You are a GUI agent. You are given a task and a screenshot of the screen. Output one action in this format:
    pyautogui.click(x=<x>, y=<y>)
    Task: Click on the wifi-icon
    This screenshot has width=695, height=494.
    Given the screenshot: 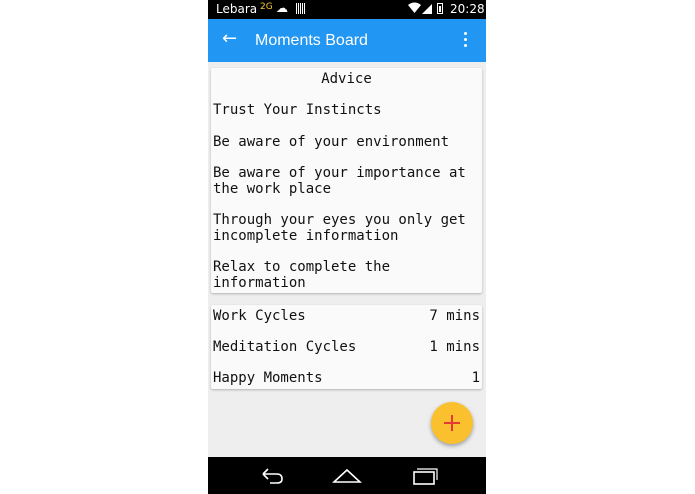 What is the action you would take?
    pyautogui.click(x=414, y=9)
    